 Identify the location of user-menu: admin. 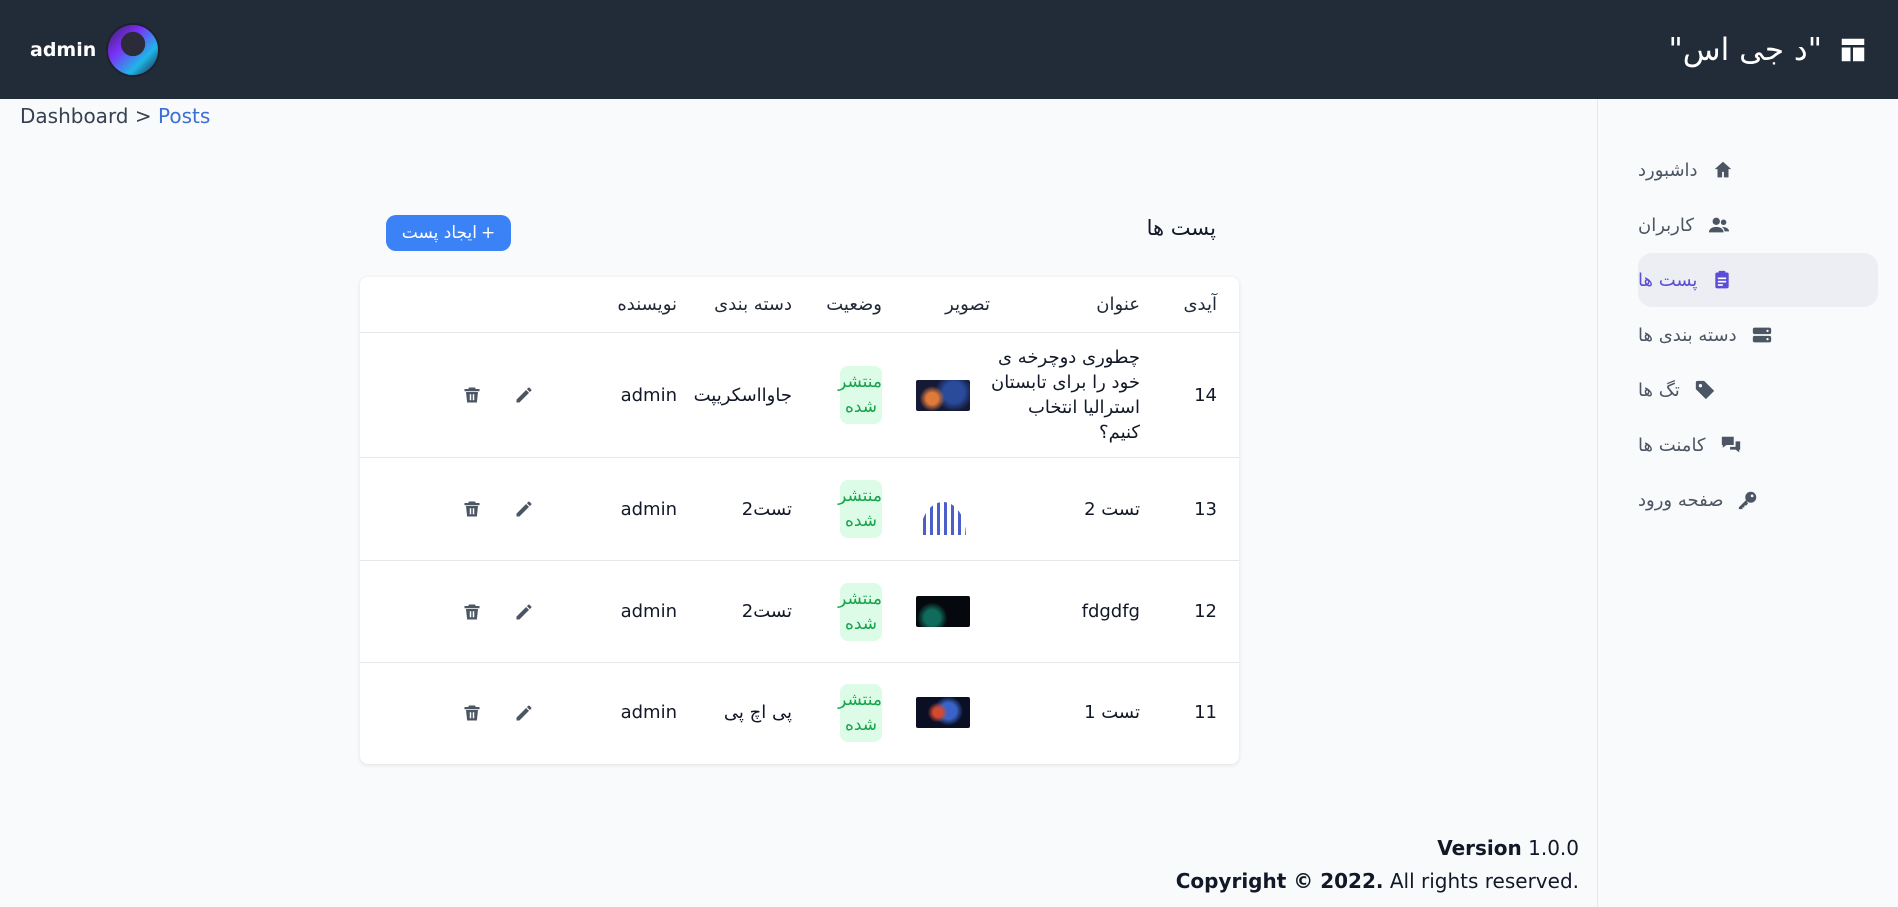
(95, 49).